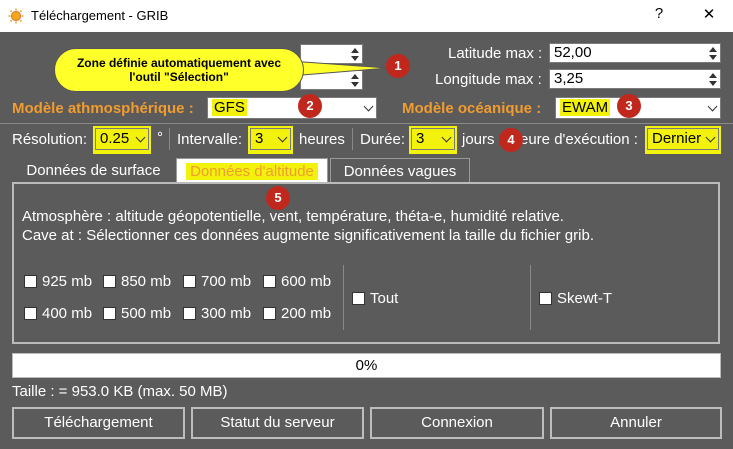 This screenshot has width=733, height=449. Describe the element at coordinates (189, 313) in the screenshot. I see `checkbox-300mb` at that location.